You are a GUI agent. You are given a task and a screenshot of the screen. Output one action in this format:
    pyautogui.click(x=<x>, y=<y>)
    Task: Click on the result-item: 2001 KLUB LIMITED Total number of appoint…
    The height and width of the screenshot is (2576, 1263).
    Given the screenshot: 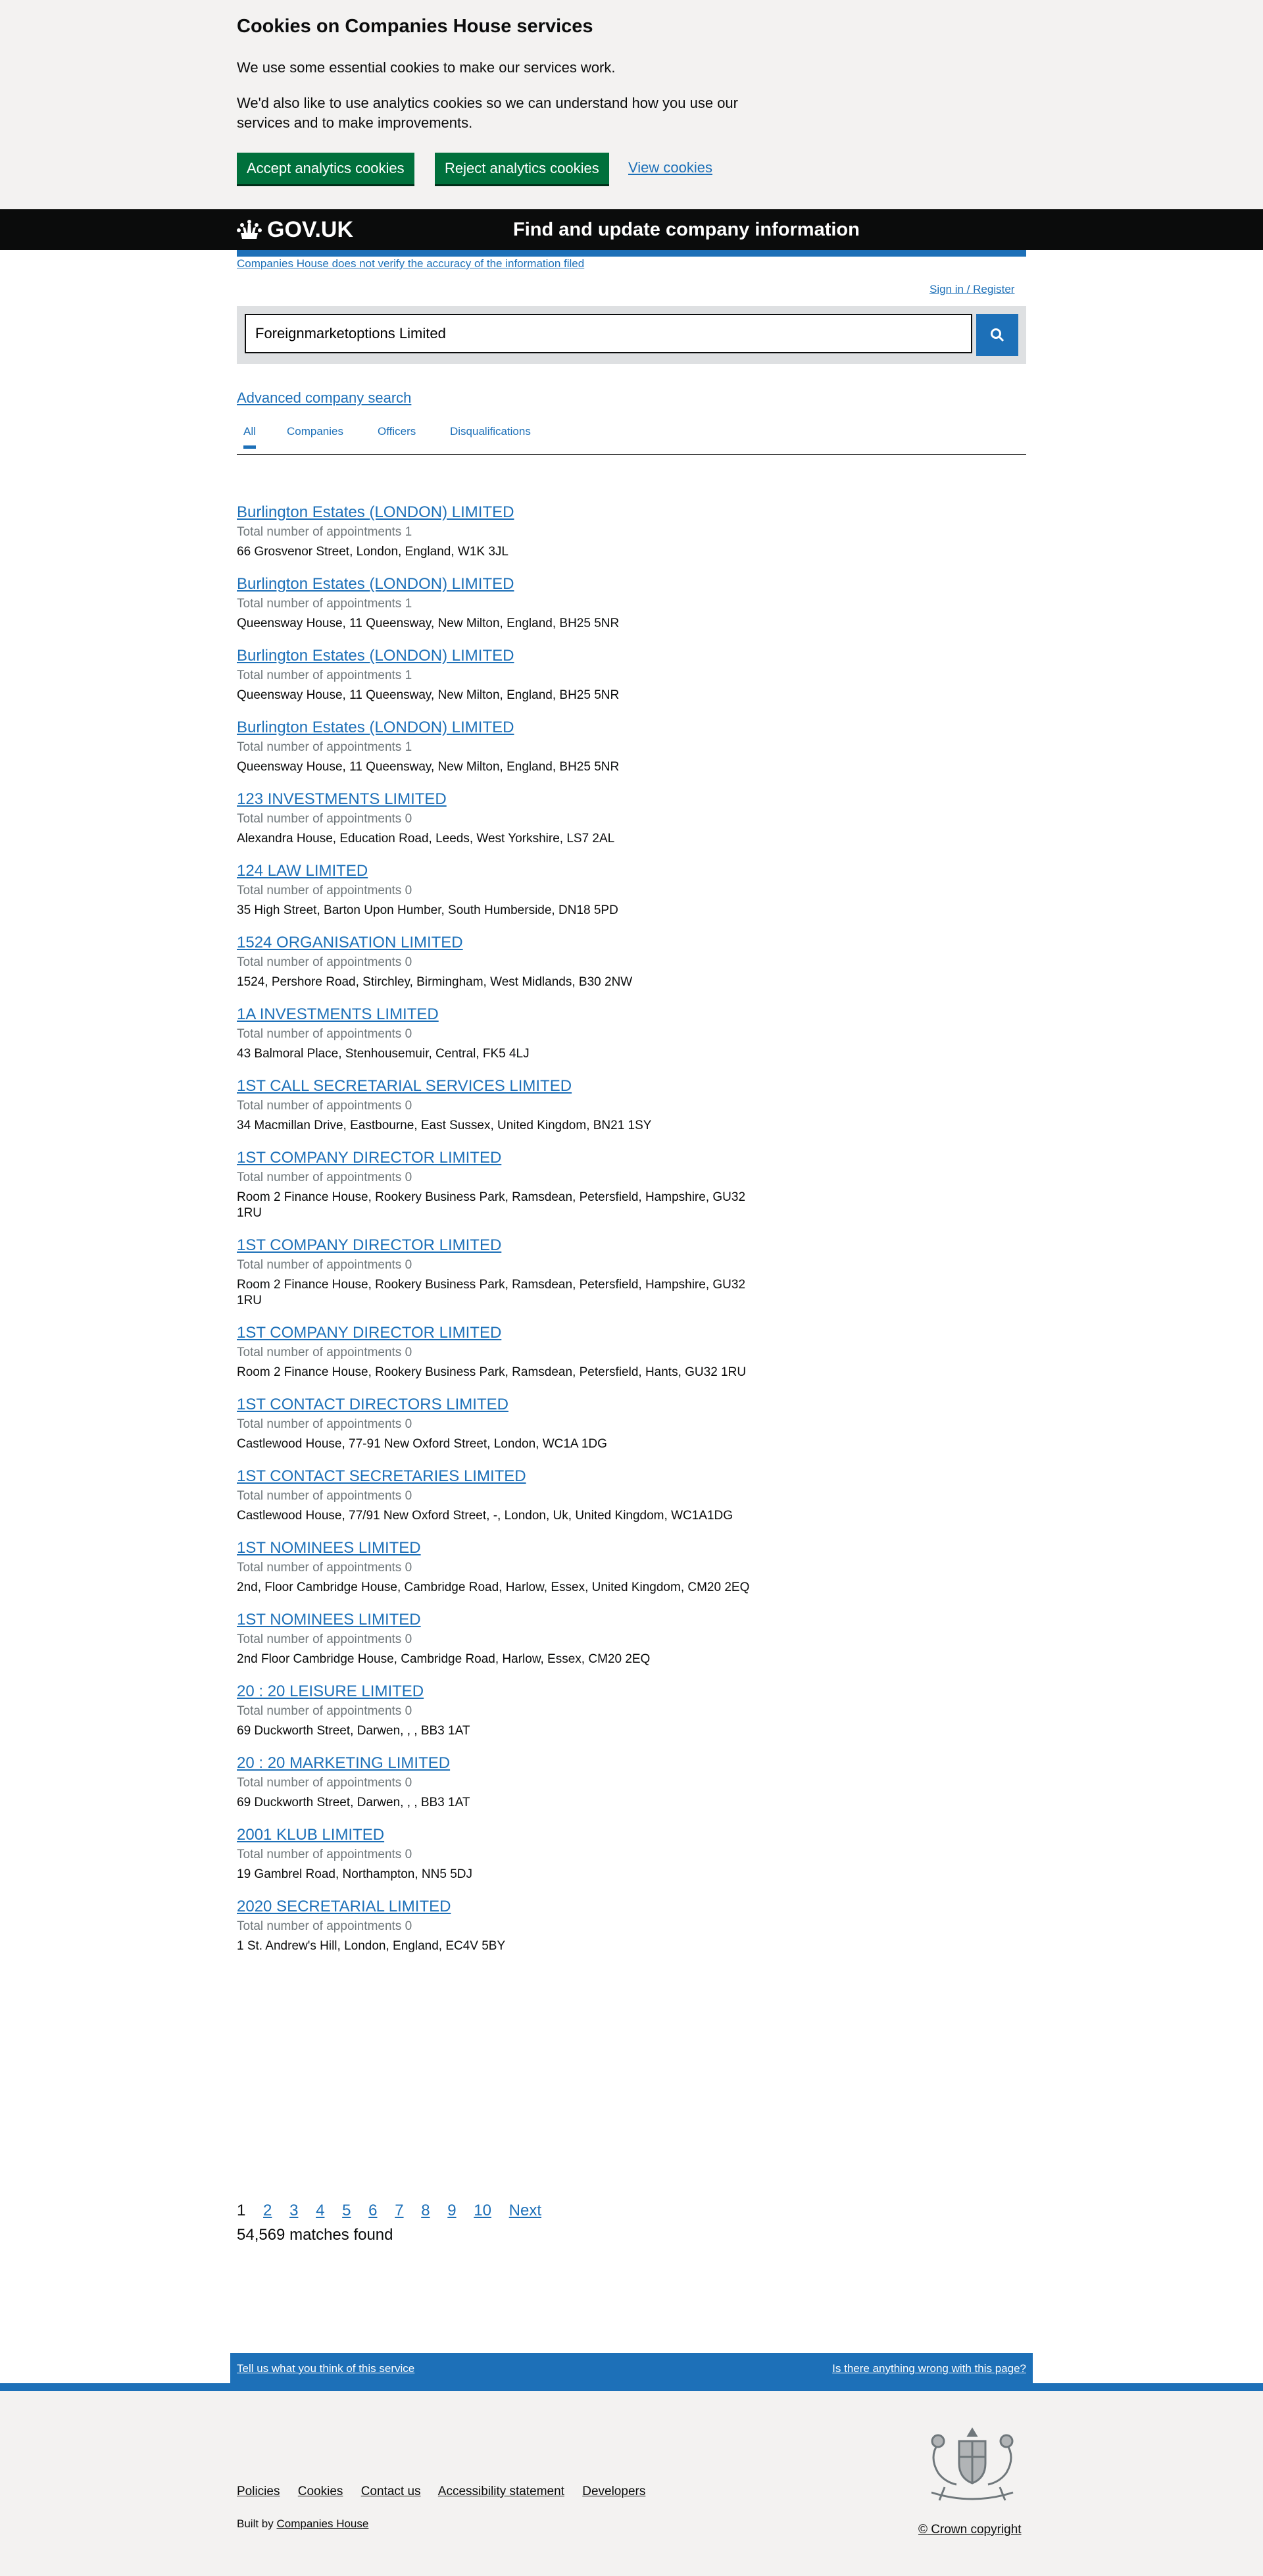 What is the action you would take?
    pyautogui.click(x=500, y=1853)
    